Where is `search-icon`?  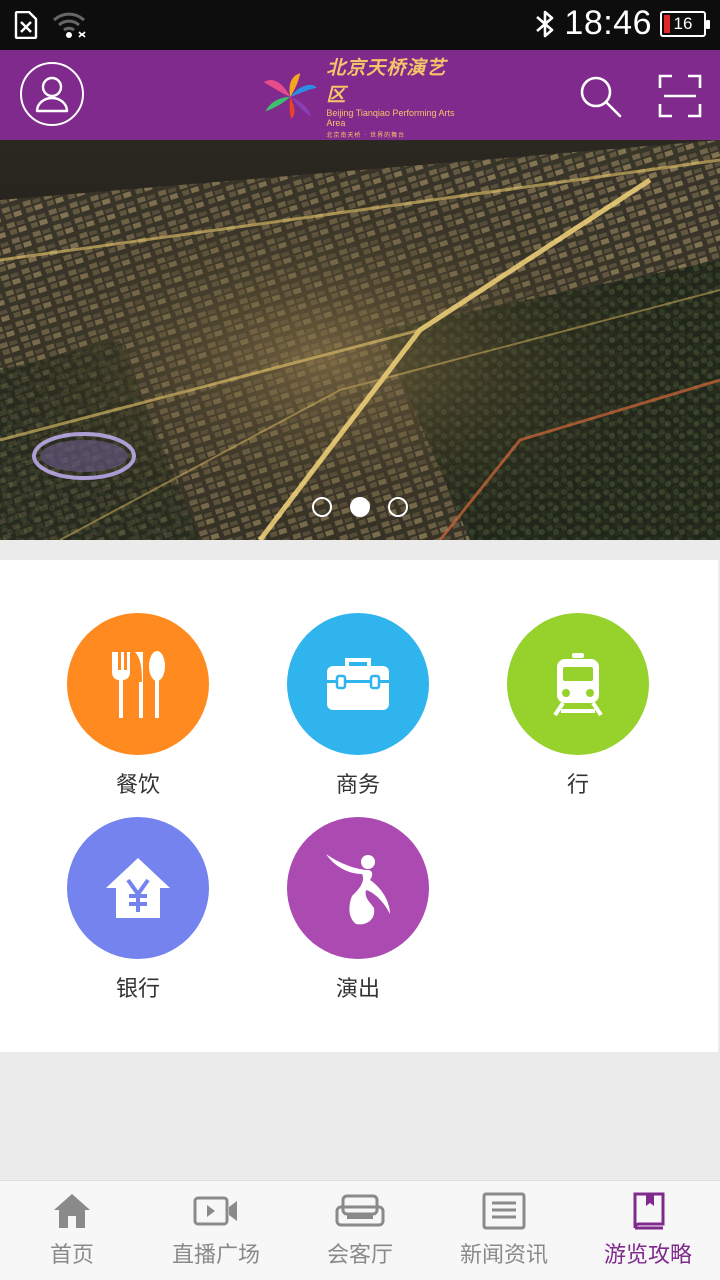
search-icon is located at coordinates (601, 97).